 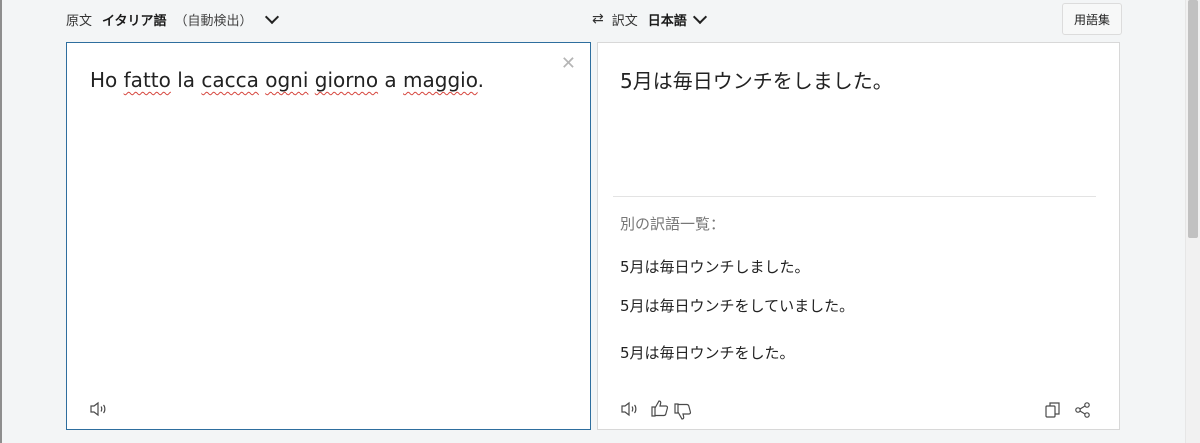 I want to click on source-word: Ho, so click(x=104, y=80).